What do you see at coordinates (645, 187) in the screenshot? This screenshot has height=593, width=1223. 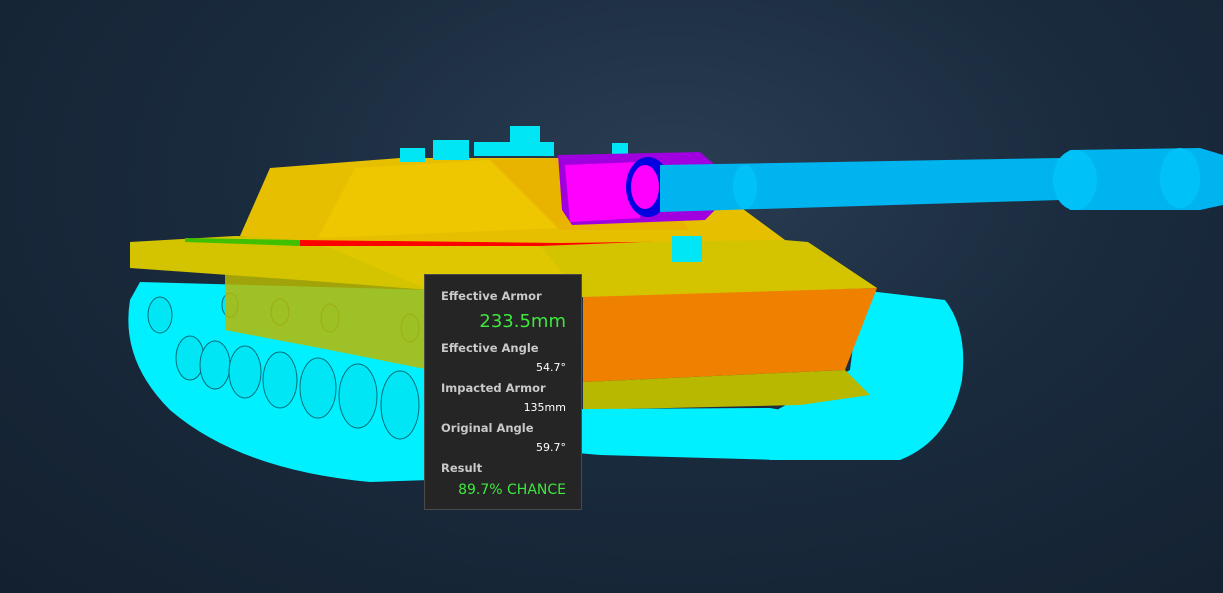 I see `gun-collar` at bounding box center [645, 187].